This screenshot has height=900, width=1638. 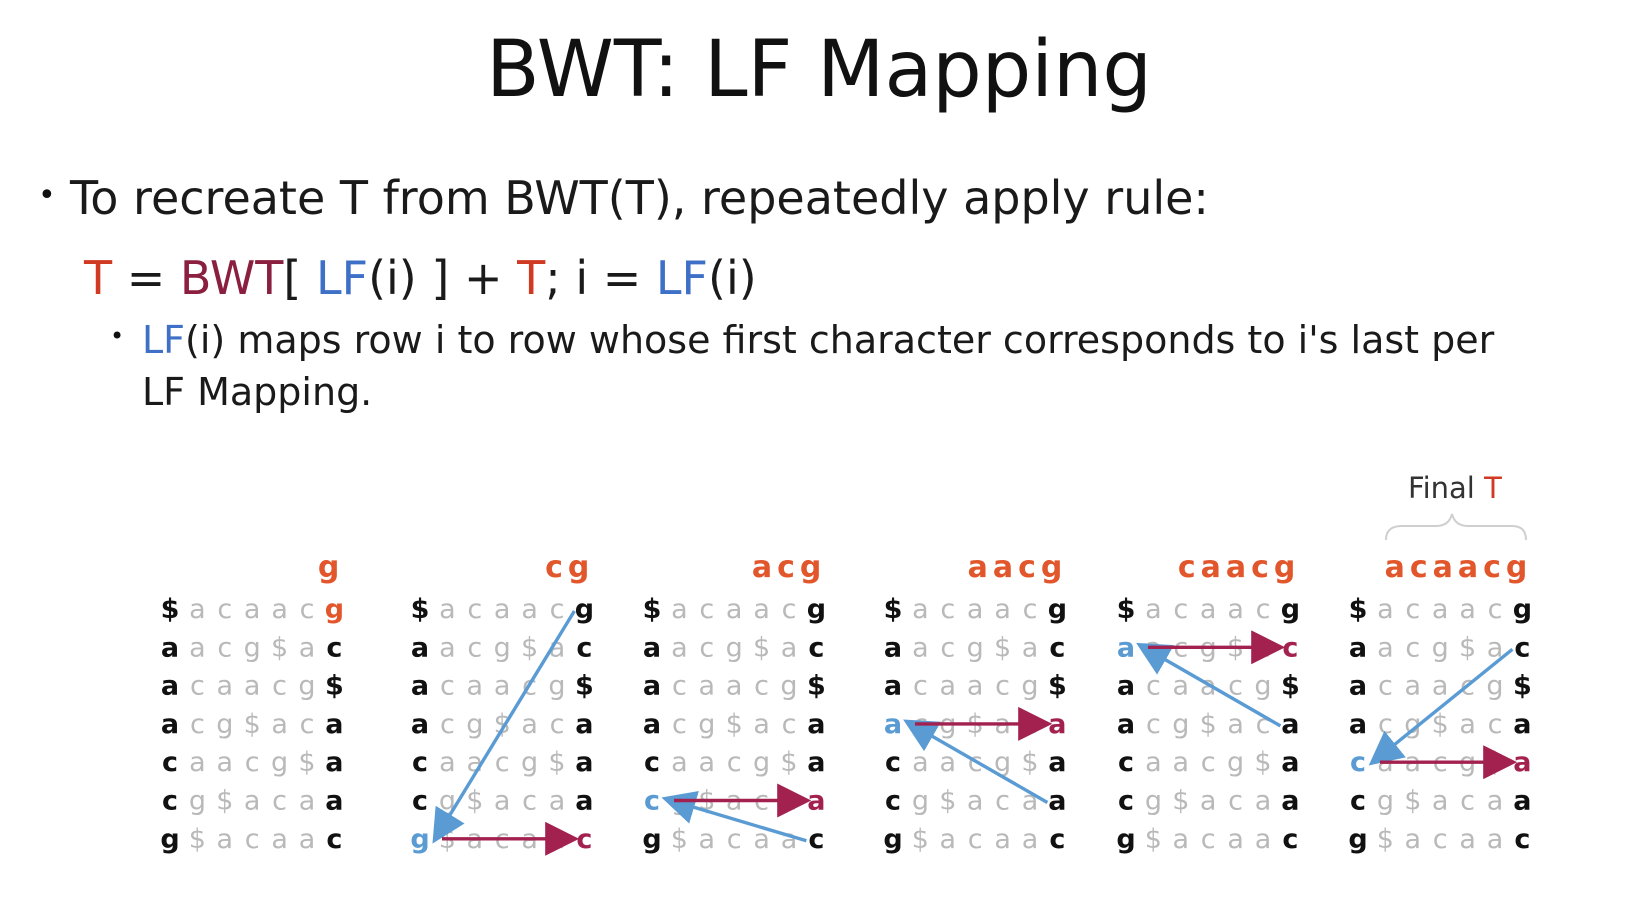 I want to click on recovered-t-step-3: acg, so click(x=789, y=567).